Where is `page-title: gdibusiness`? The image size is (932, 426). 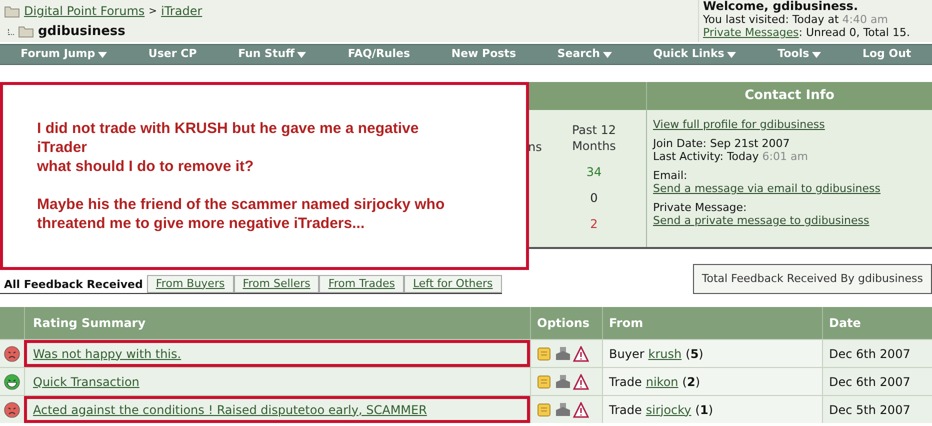
page-title: gdibusiness is located at coordinates (82, 32).